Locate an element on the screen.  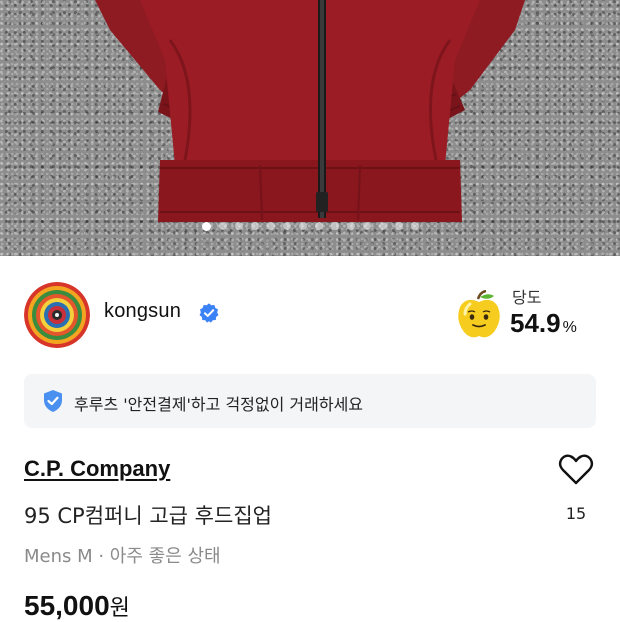
seller-name: kongsun is located at coordinates (142, 311).